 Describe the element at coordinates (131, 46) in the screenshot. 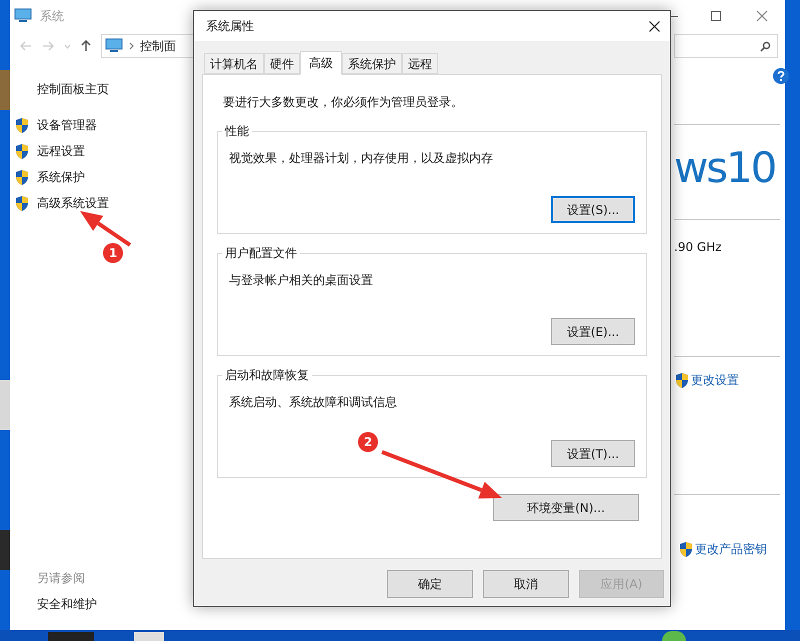

I see `chevron-icon` at that location.